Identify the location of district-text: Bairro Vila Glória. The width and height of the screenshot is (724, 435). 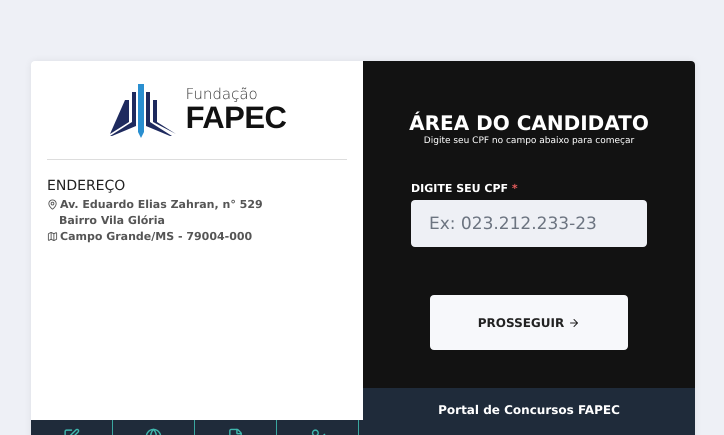
(112, 220).